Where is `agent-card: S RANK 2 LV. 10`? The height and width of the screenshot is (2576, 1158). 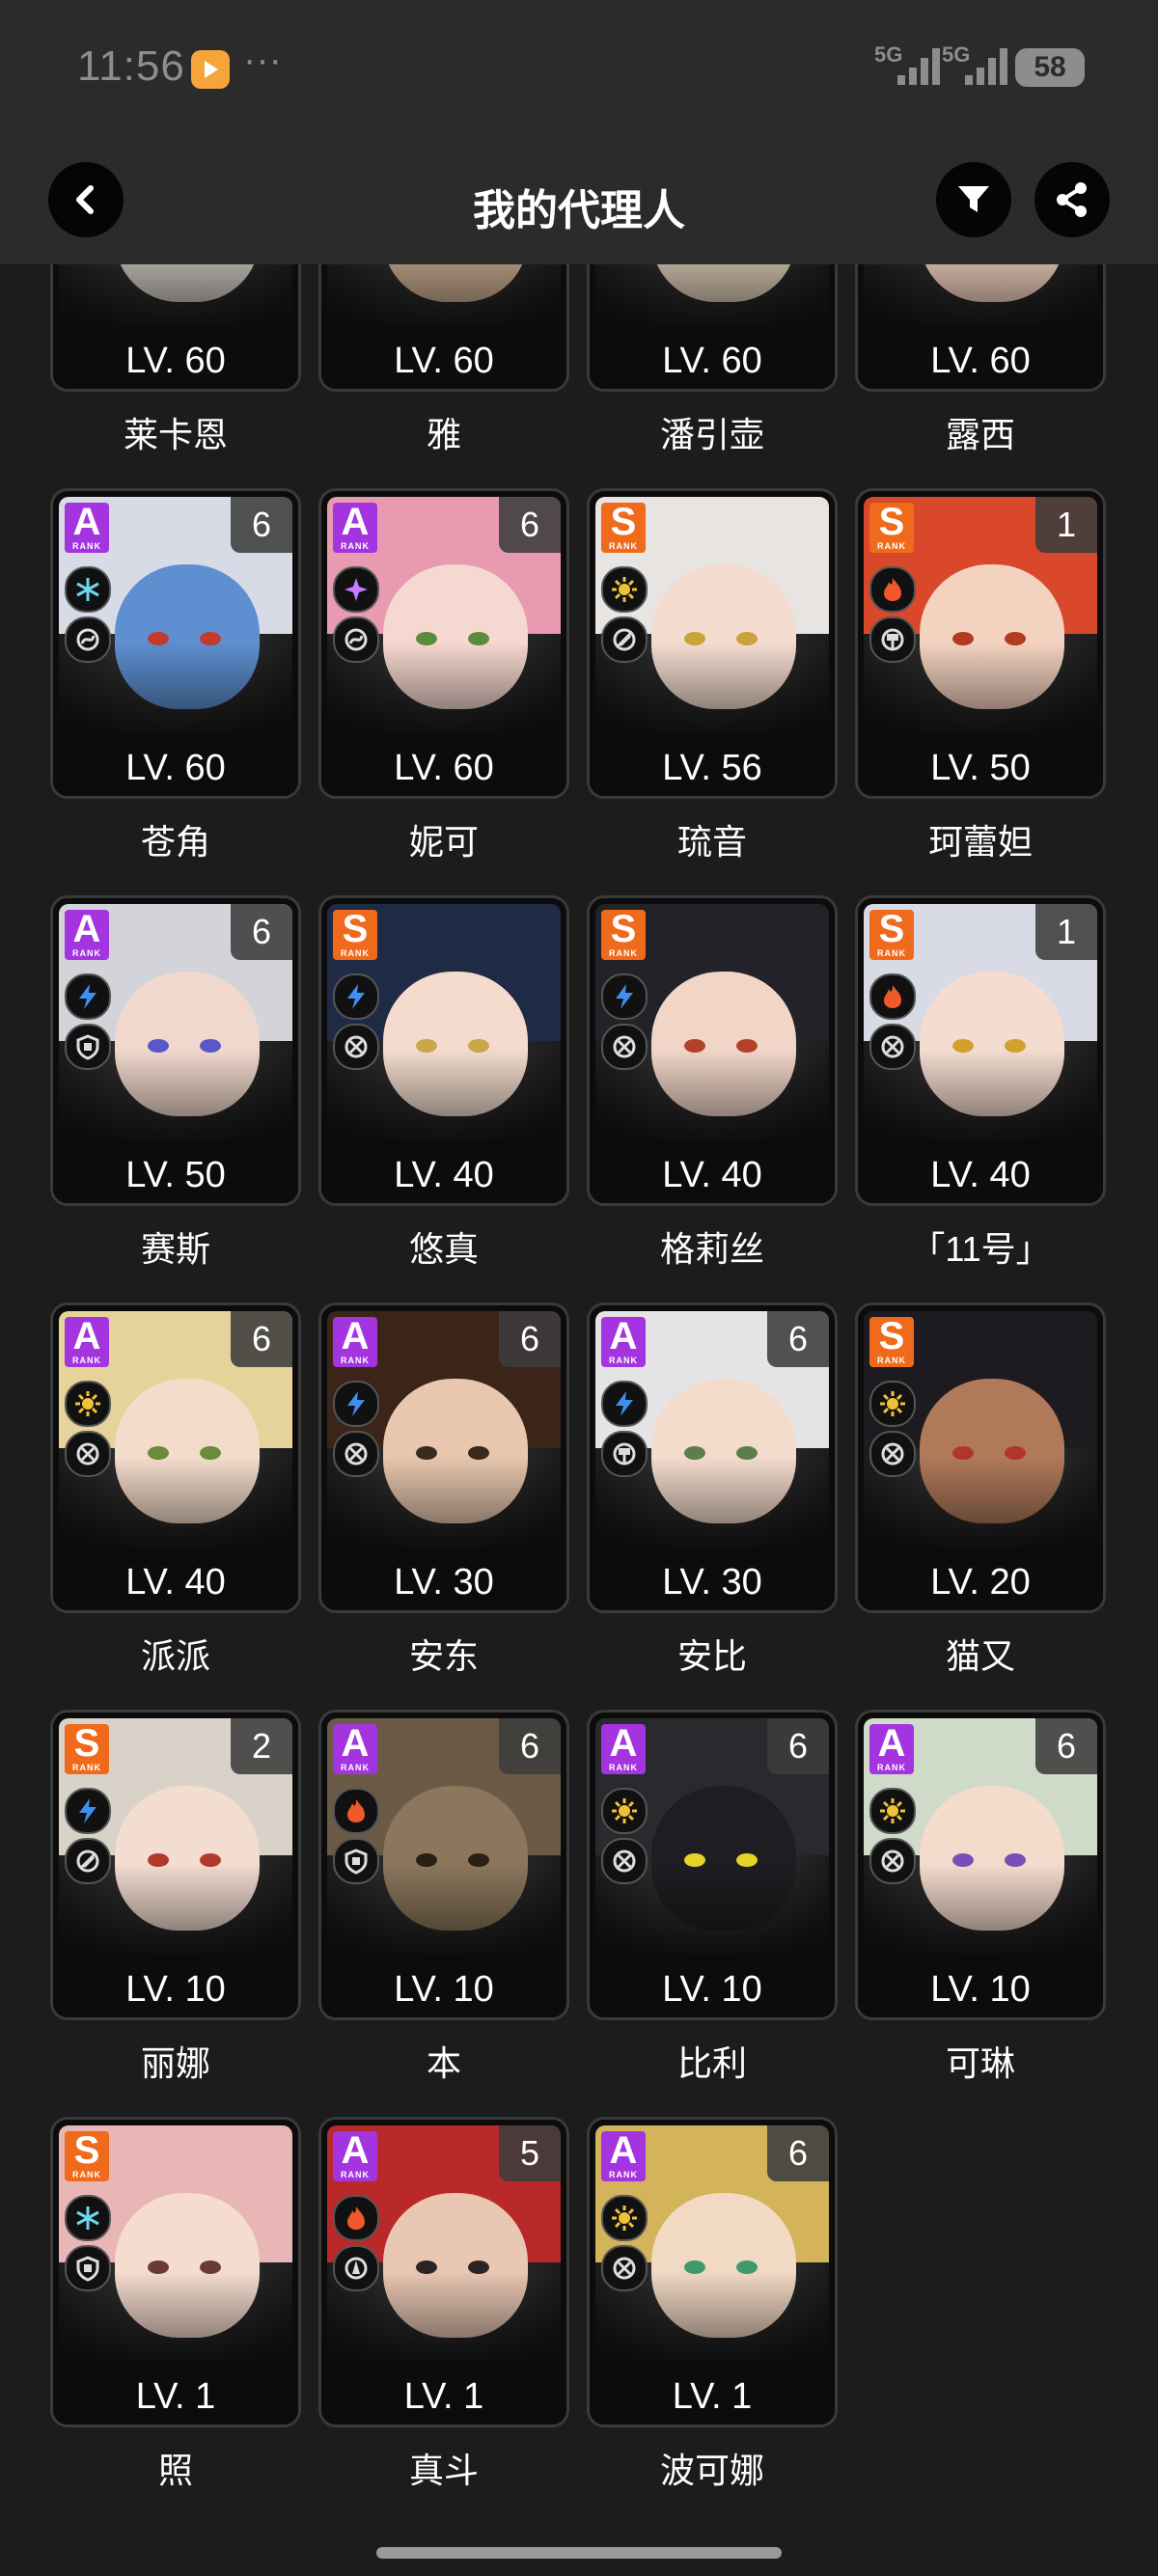
agent-card: S RANK 2 LV. 10 is located at coordinates (175, 1865).